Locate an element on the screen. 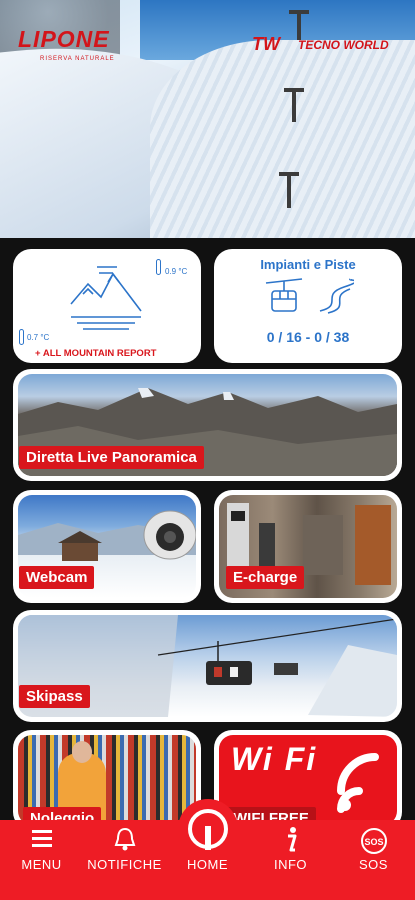 Image resolution: width=415 pixels, height=900 pixels. nav-notifiche: NOTIFICHE is located at coordinates (124, 860).